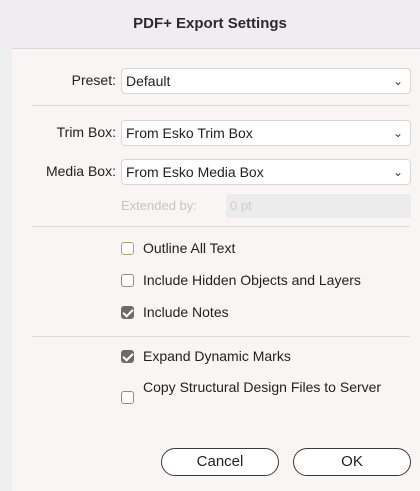 The height and width of the screenshot is (491, 420). Describe the element at coordinates (220, 462) in the screenshot. I see `cancel-button: Cancel` at that location.